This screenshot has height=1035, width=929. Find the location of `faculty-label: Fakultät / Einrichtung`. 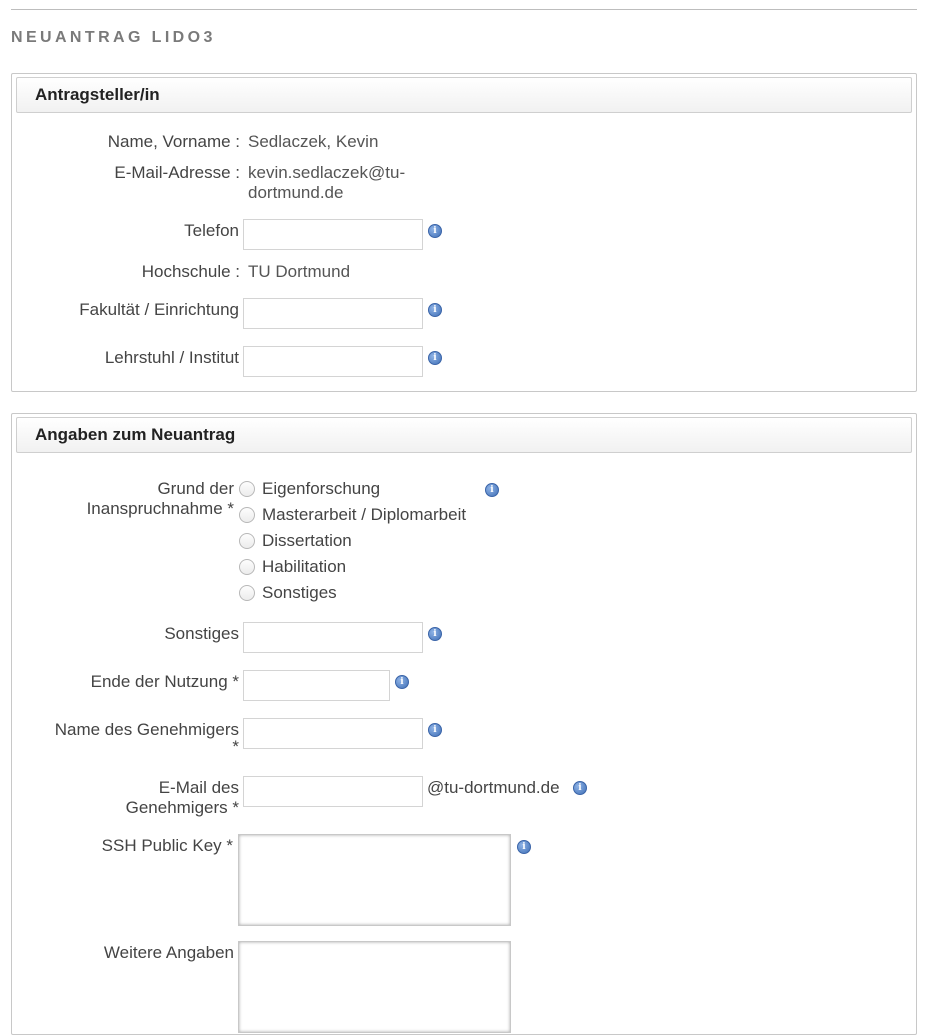

faculty-label: Fakultät / Einrichtung is located at coordinates (159, 309).